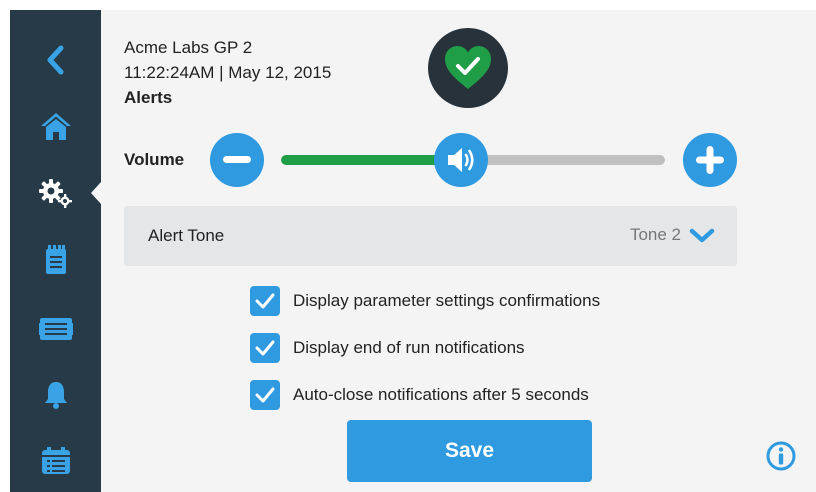 This screenshot has height=492, width=816. I want to click on option-row: Display parameter settings confirmations, so click(425, 301).